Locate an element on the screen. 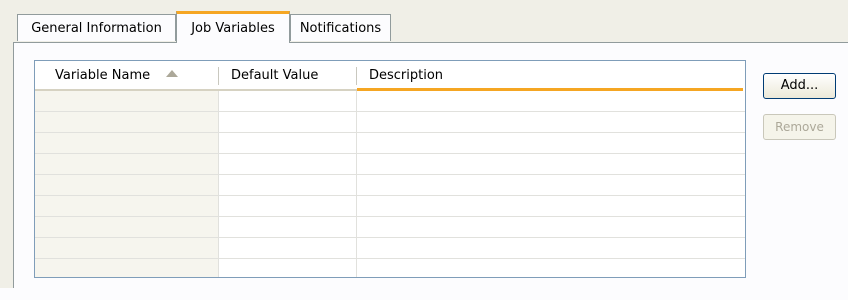 The image size is (848, 300). column-header-description: Description is located at coordinates (551, 76).